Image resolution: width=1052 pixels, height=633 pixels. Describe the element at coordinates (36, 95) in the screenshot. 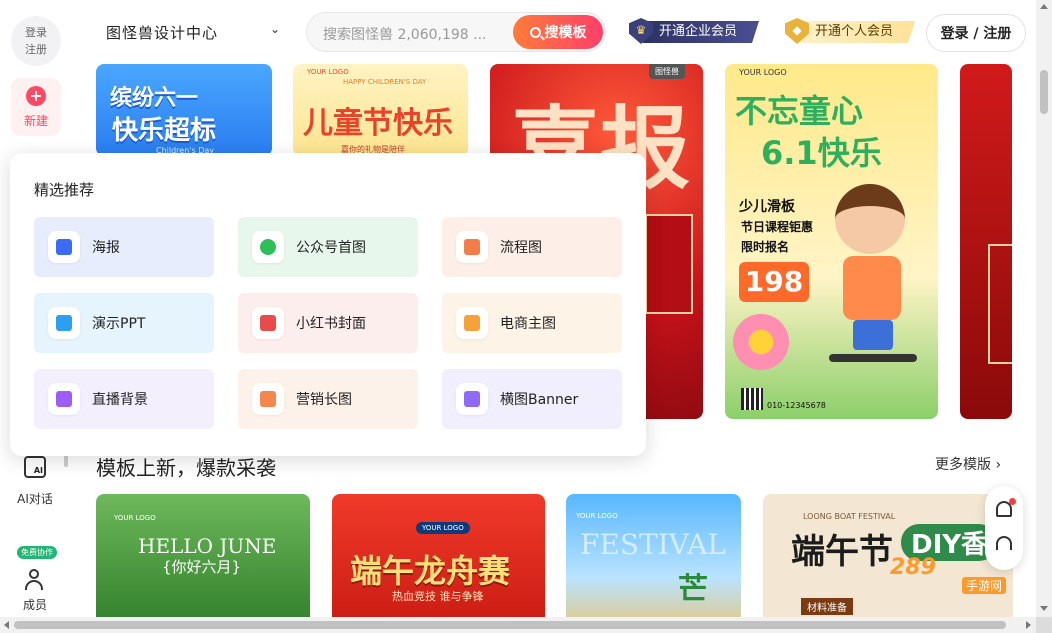

I see `plus-icon: +` at that location.